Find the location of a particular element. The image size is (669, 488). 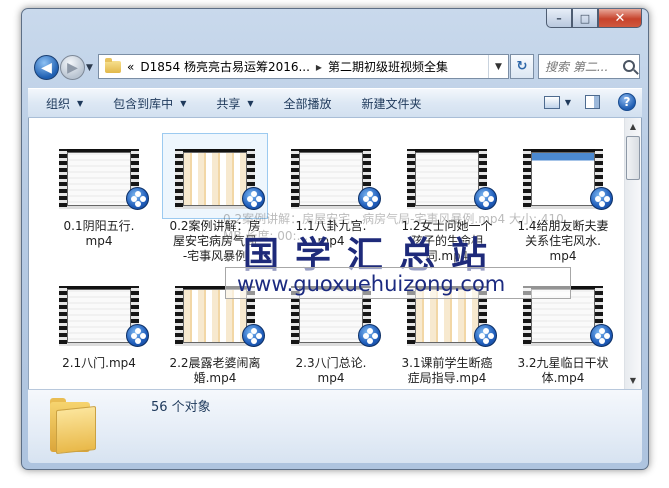

file-name: 2.1八门.mp4 is located at coordinates (99, 363).